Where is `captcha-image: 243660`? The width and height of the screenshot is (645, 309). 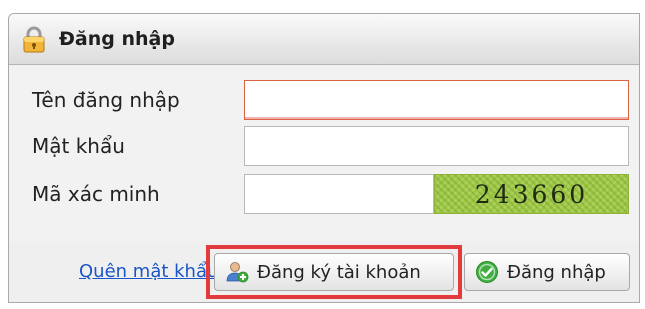 captcha-image: 243660 is located at coordinates (531, 194).